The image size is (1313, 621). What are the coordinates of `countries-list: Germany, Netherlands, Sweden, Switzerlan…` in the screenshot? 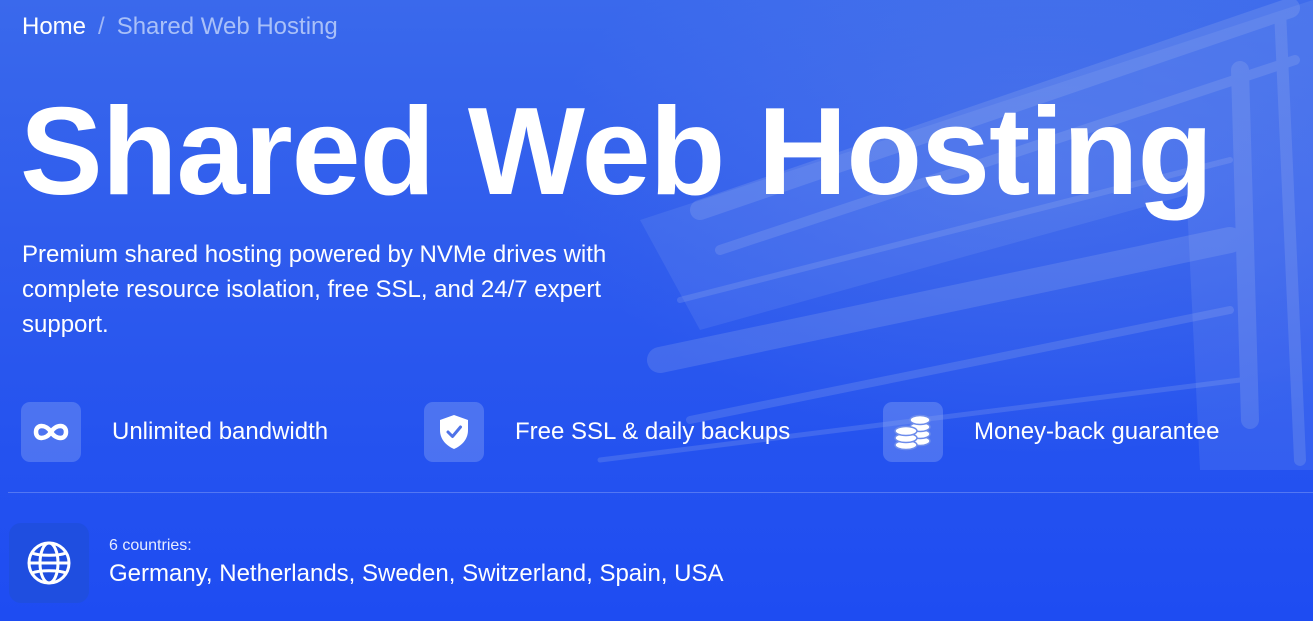 It's located at (416, 573).